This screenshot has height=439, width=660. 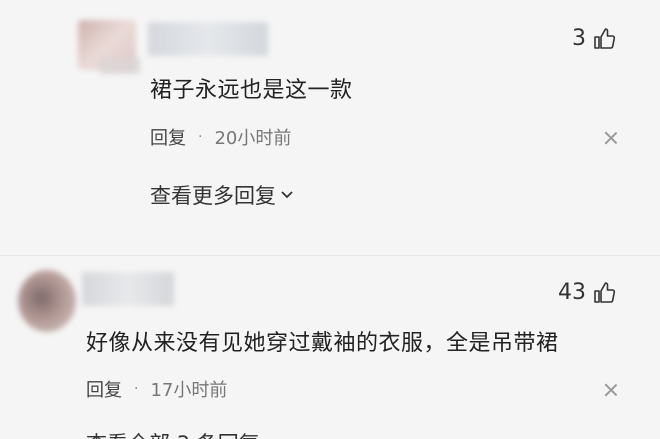 I want to click on username-extra, so click(x=120, y=66).